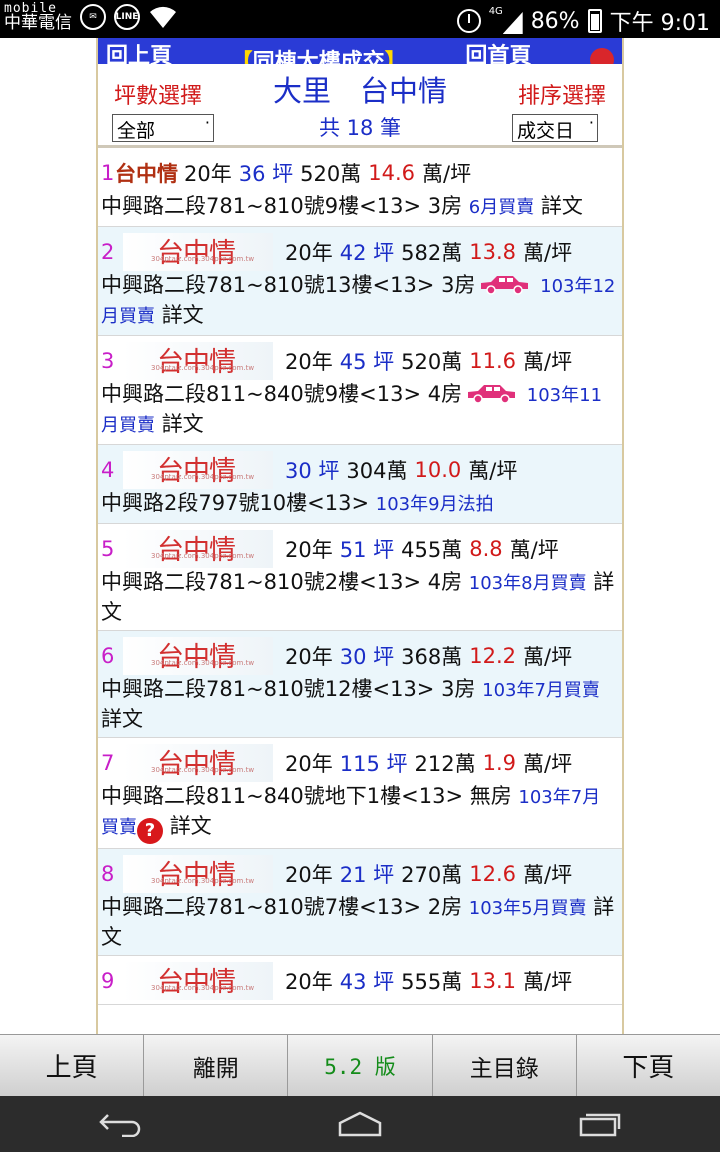 The height and width of the screenshot is (1152, 720). I want to click on sort-select: 成交日, so click(555, 127).